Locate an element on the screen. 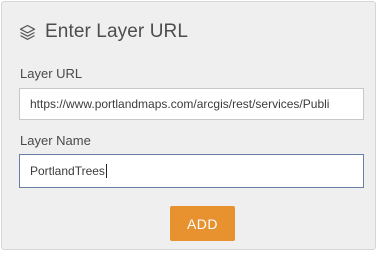 This screenshot has width=379, height=253. add-button: ADD is located at coordinates (202, 223).